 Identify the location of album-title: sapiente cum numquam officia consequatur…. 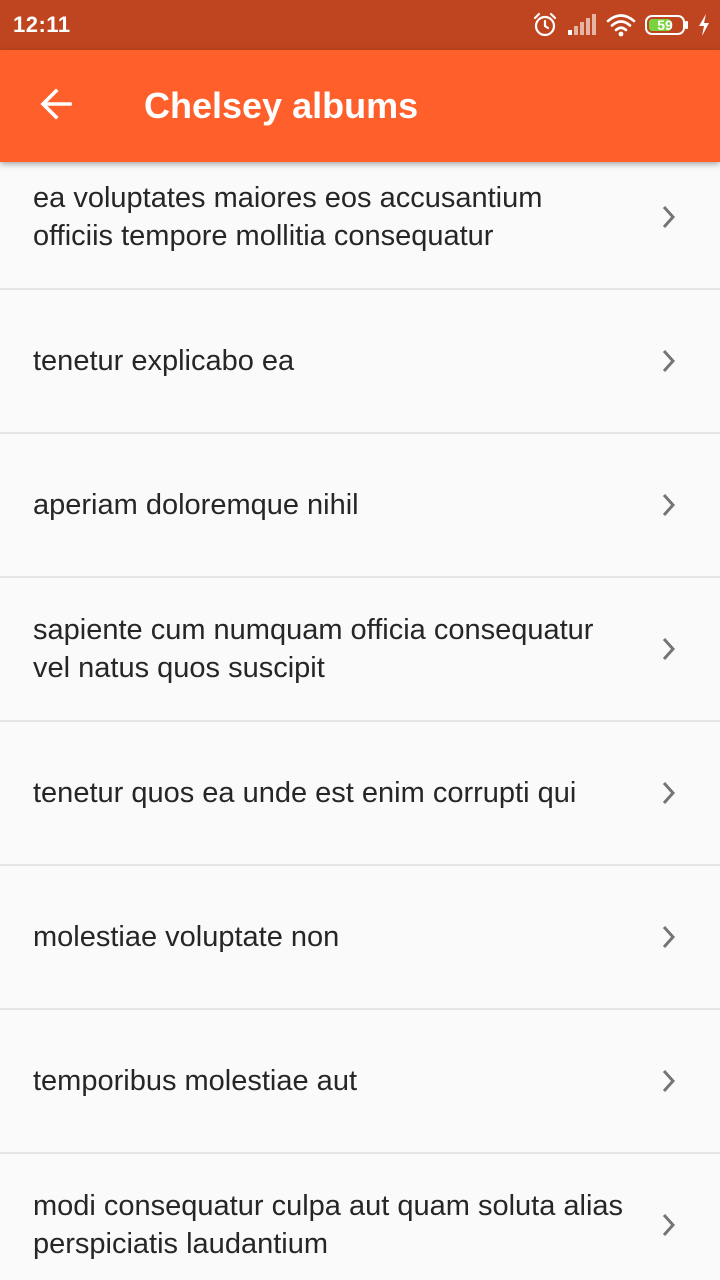
(313, 649).